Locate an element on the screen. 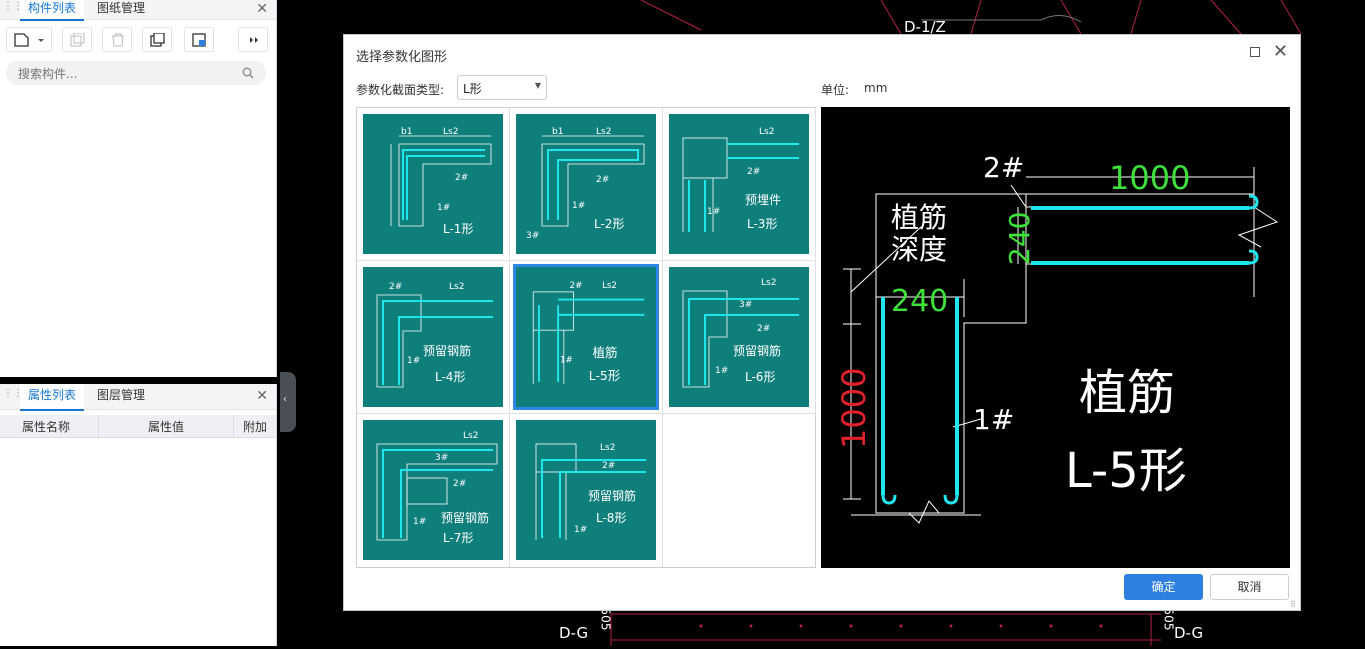  more-button is located at coordinates (253, 39).